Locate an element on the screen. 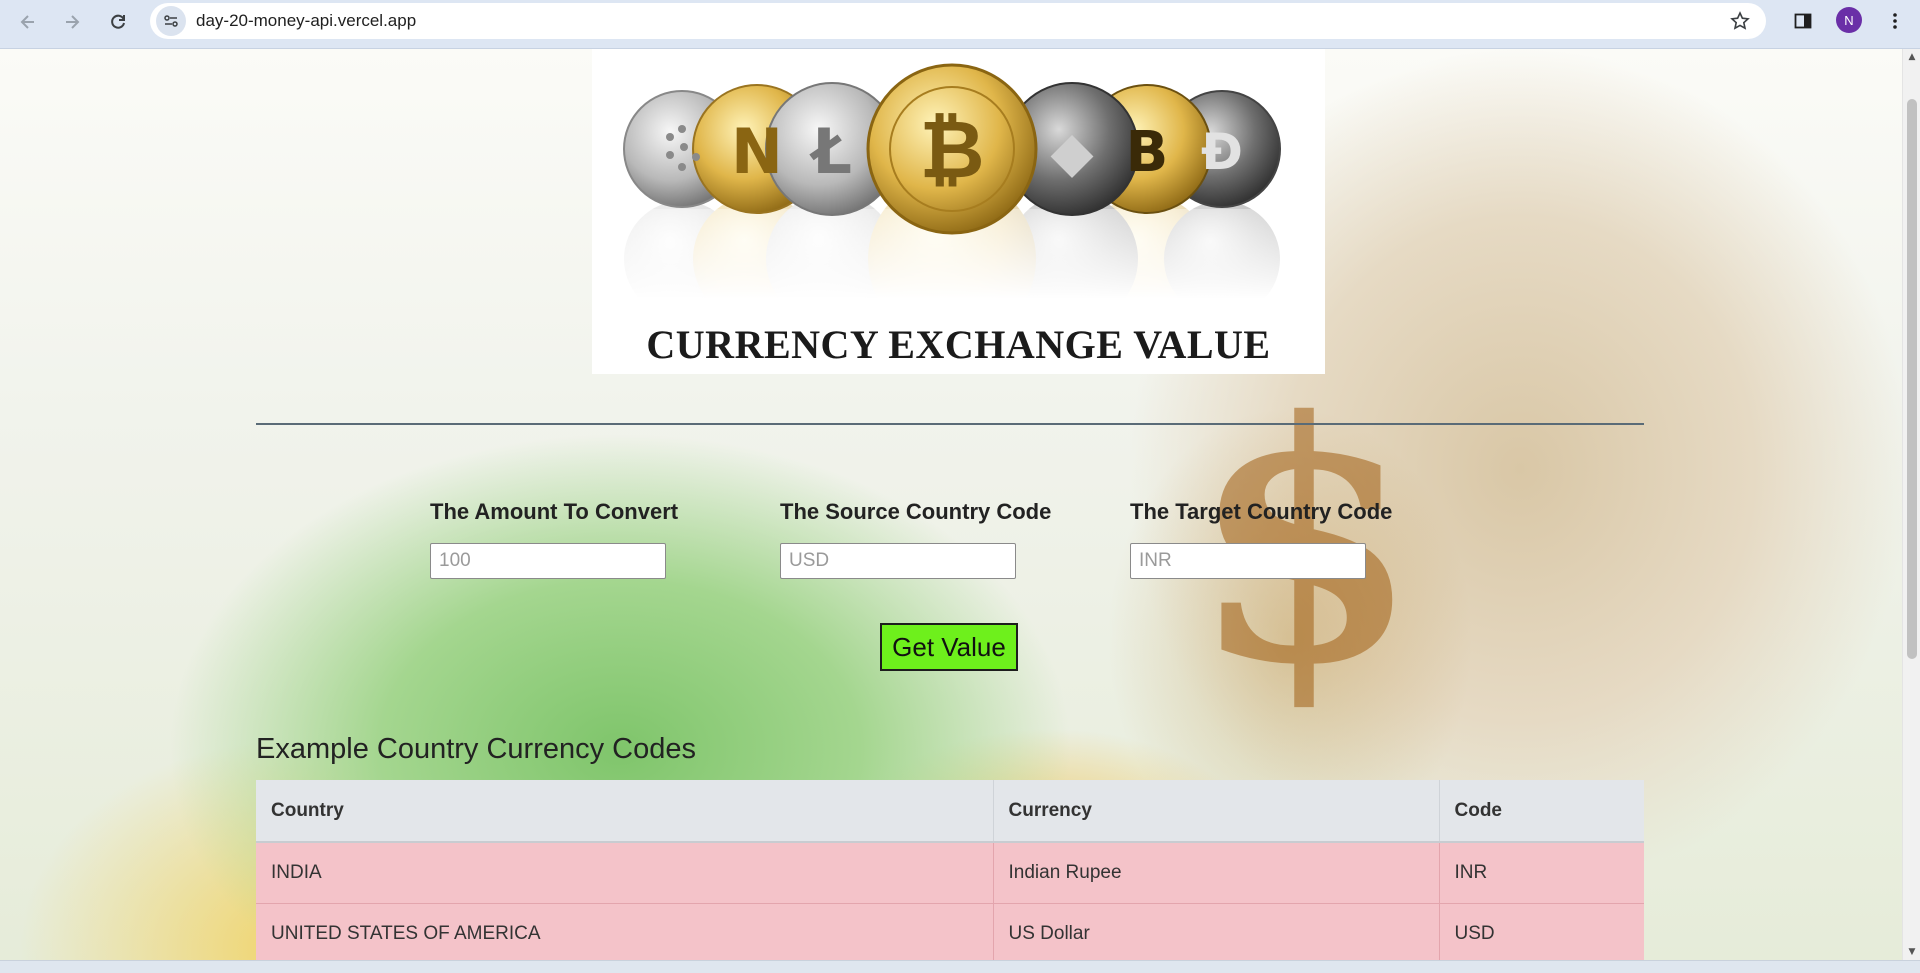 The image size is (1920, 973). scroll-down-arrow-icon: ▼ is located at coordinates (1912, 952).